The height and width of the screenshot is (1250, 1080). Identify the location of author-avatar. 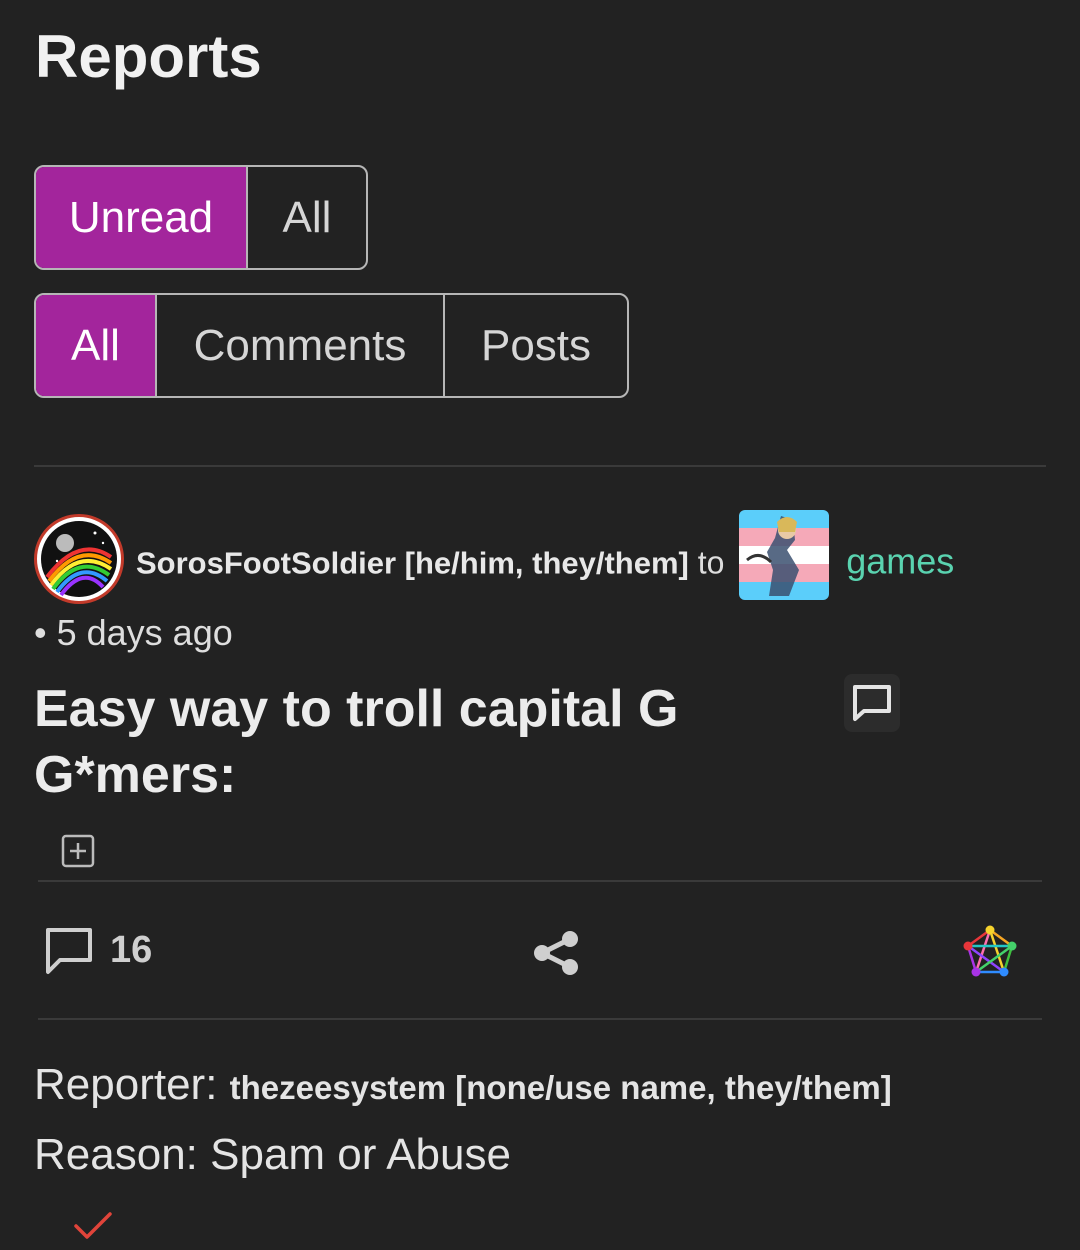
(79, 559).